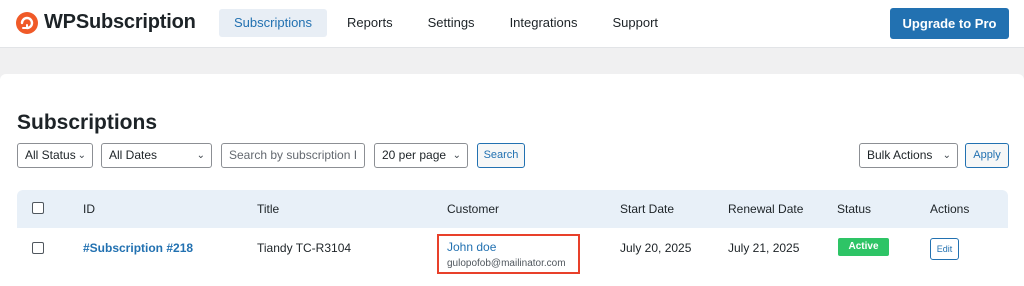  I want to click on status-filter-select: All Status ⌄, so click(55, 155).